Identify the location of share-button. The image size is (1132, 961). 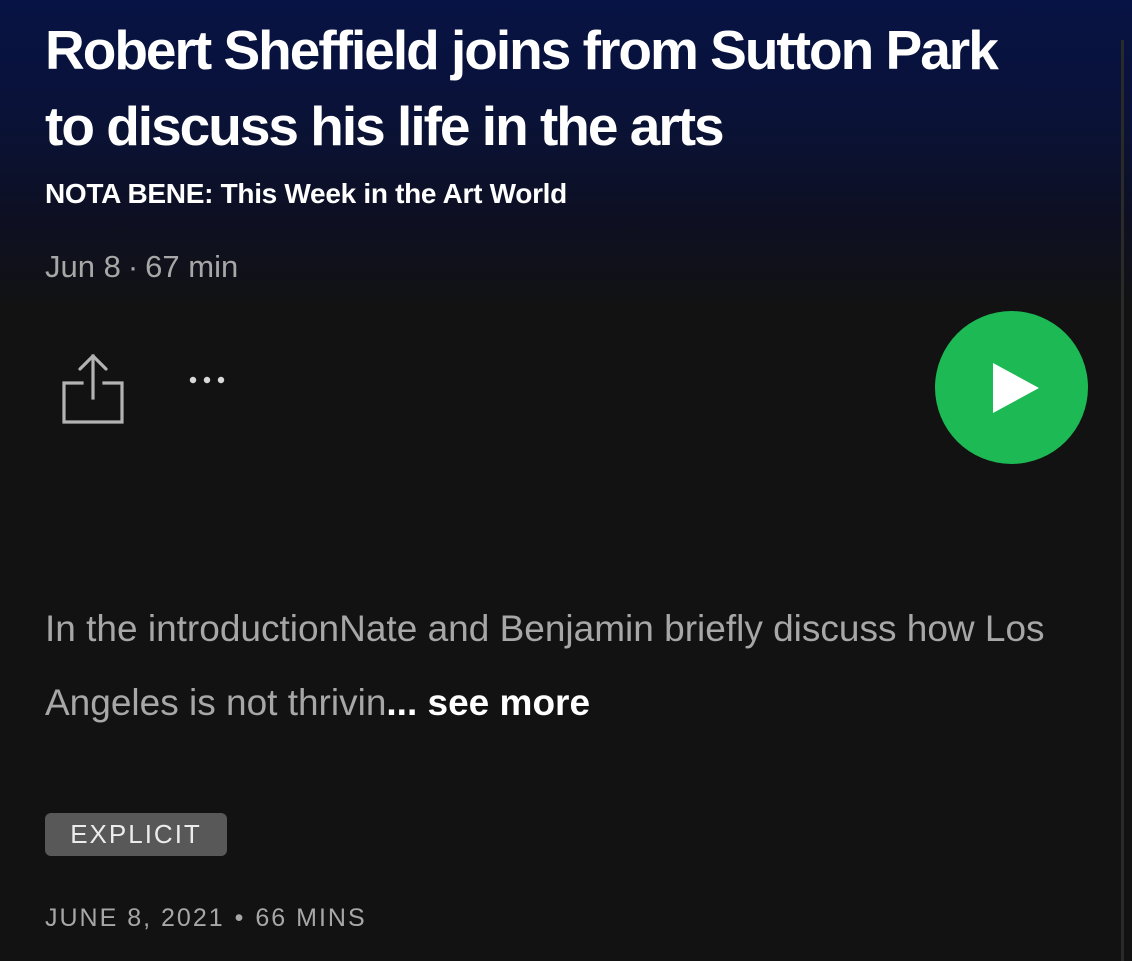
(93, 389).